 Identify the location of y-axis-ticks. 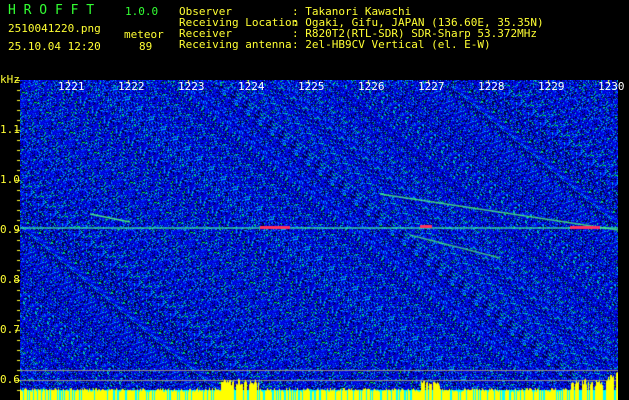
(10, 240).